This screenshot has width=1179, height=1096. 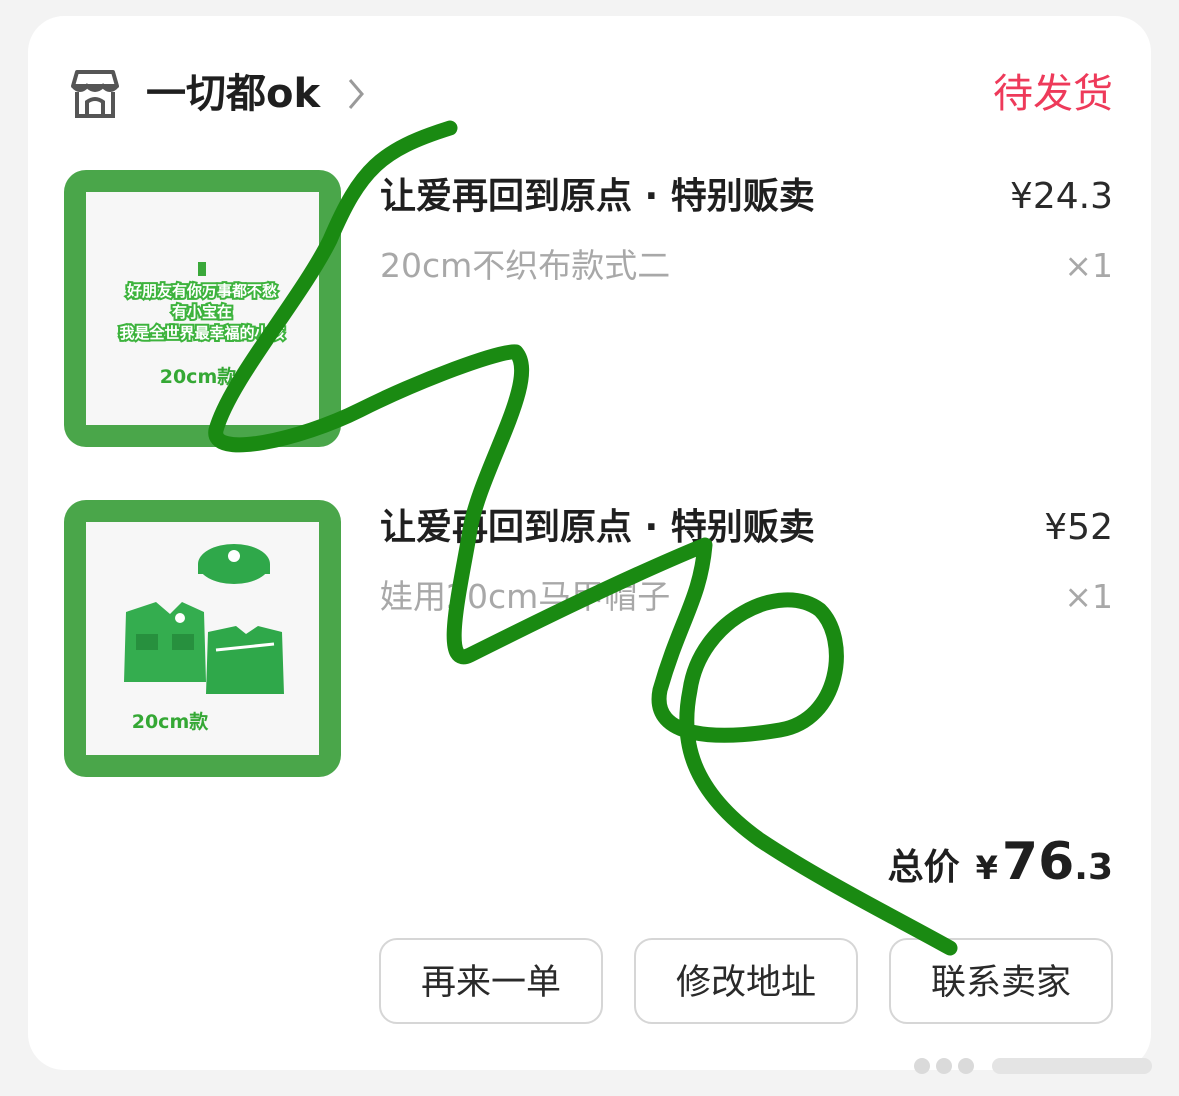 I want to click on thumb-text-line-3: 我是全世界最幸福的小孩, so click(x=201, y=333).